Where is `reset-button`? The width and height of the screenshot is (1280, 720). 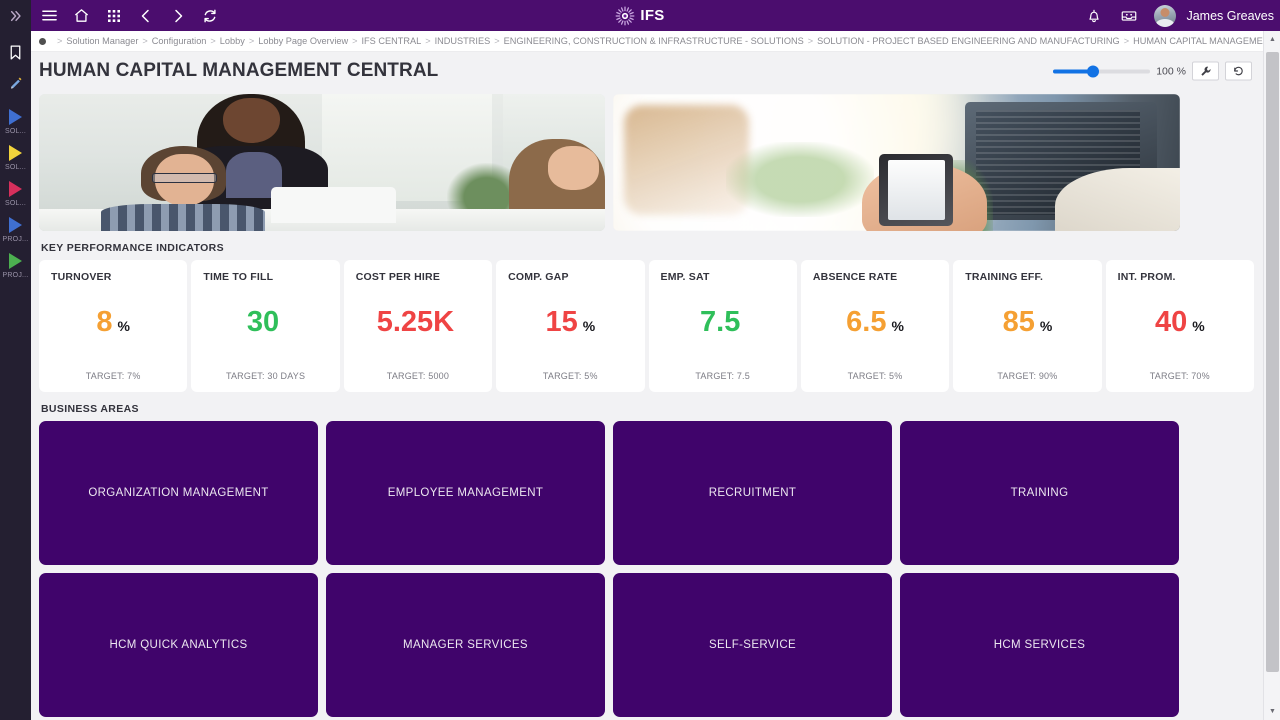 reset-button is located at coordinates (1238, 71).